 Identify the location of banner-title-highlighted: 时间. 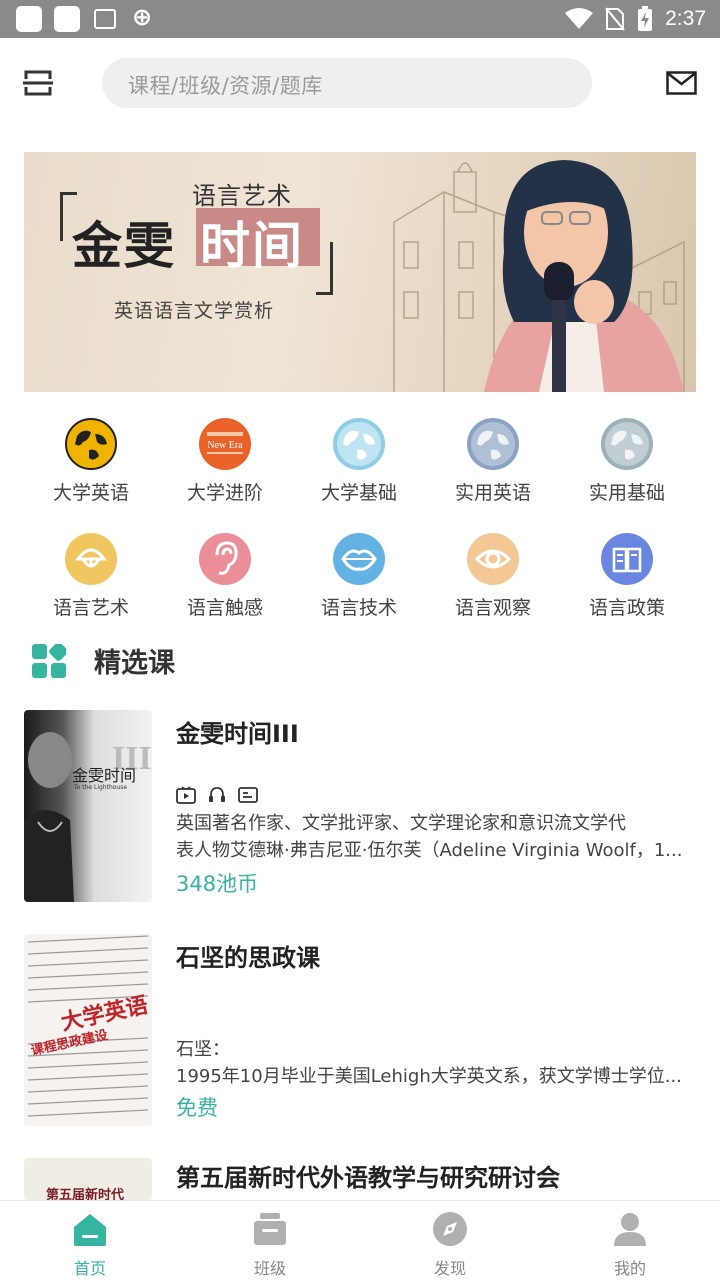
(252, 246).